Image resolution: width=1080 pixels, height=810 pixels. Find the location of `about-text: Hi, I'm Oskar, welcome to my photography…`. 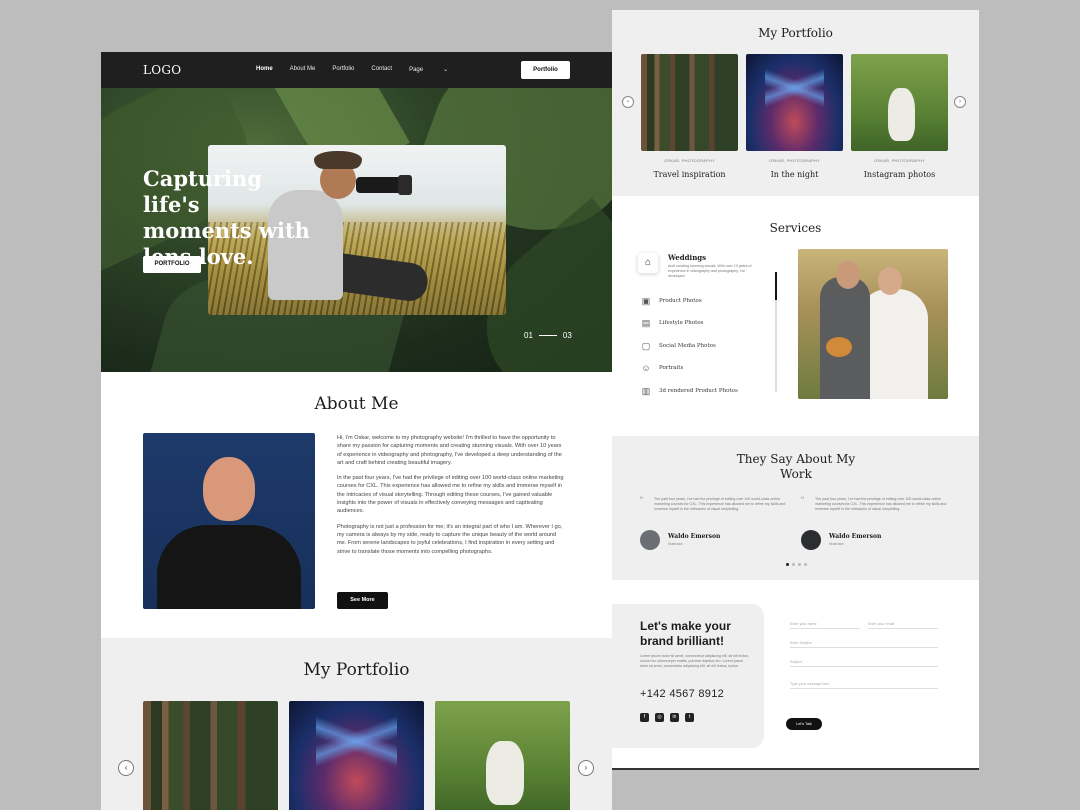

about-text: Hi, I'm Oskar, welcome to my photography… is located at coordinates (451, 498).